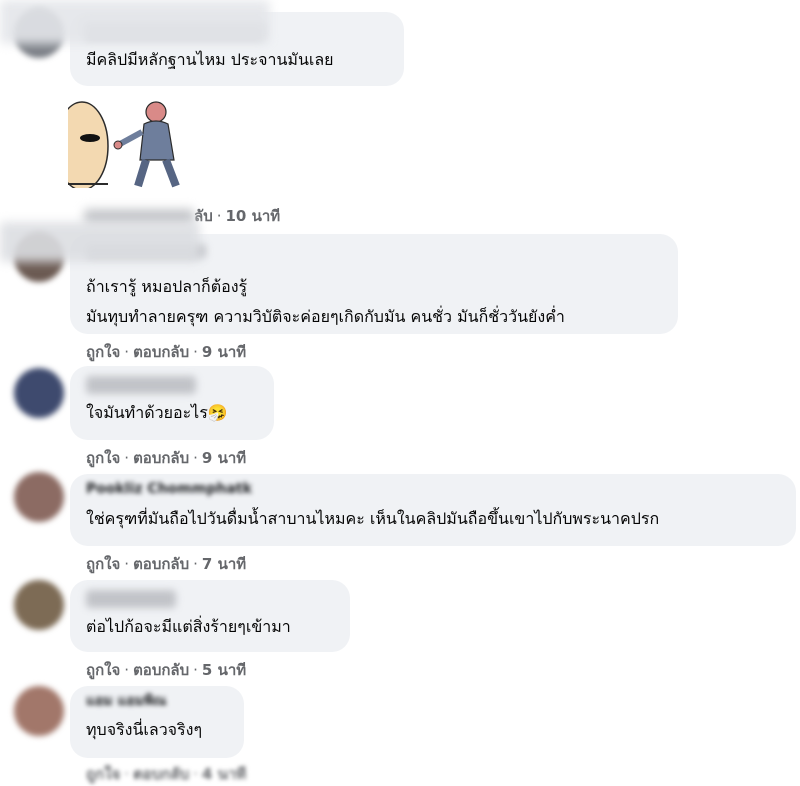 The height and width of the screenshot is (786, 800). What do you see at coordinates (127, 142) in the screenshot?
I see `sticker-image` at bounding box center [127, 142].